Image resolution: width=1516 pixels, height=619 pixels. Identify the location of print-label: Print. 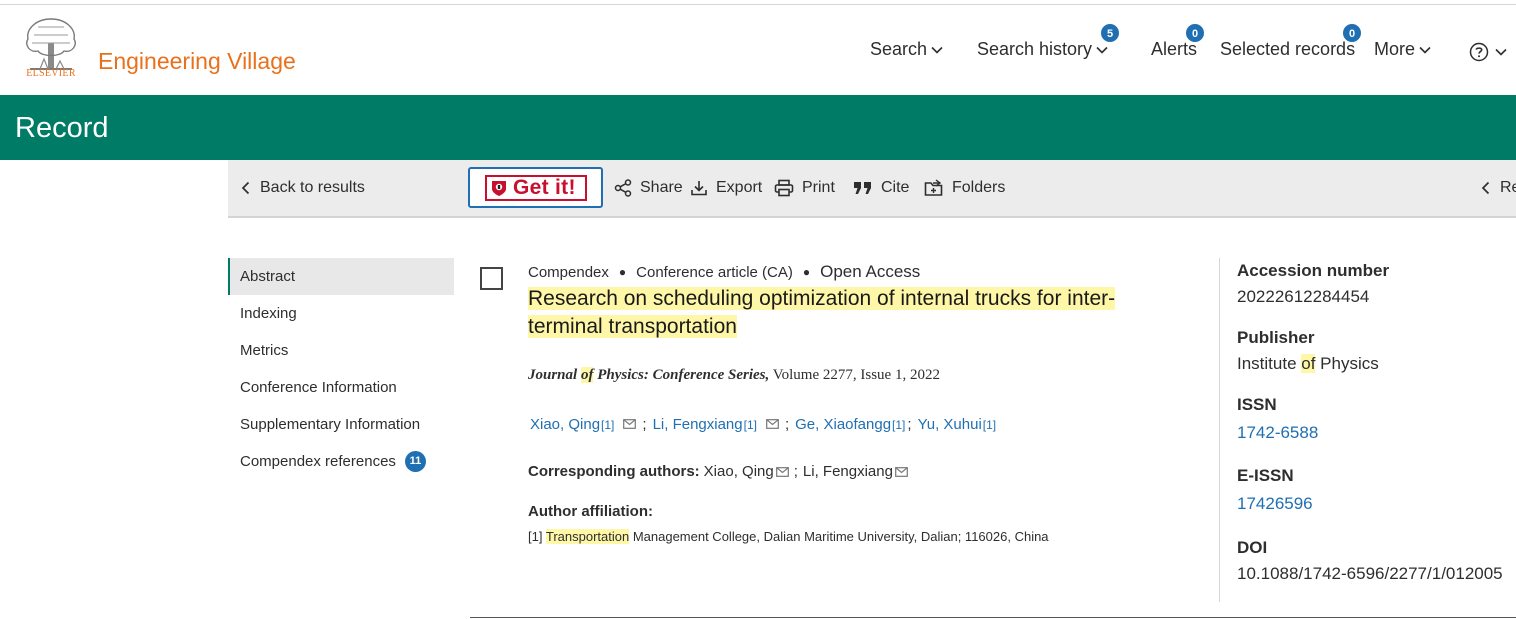
(818, 187).